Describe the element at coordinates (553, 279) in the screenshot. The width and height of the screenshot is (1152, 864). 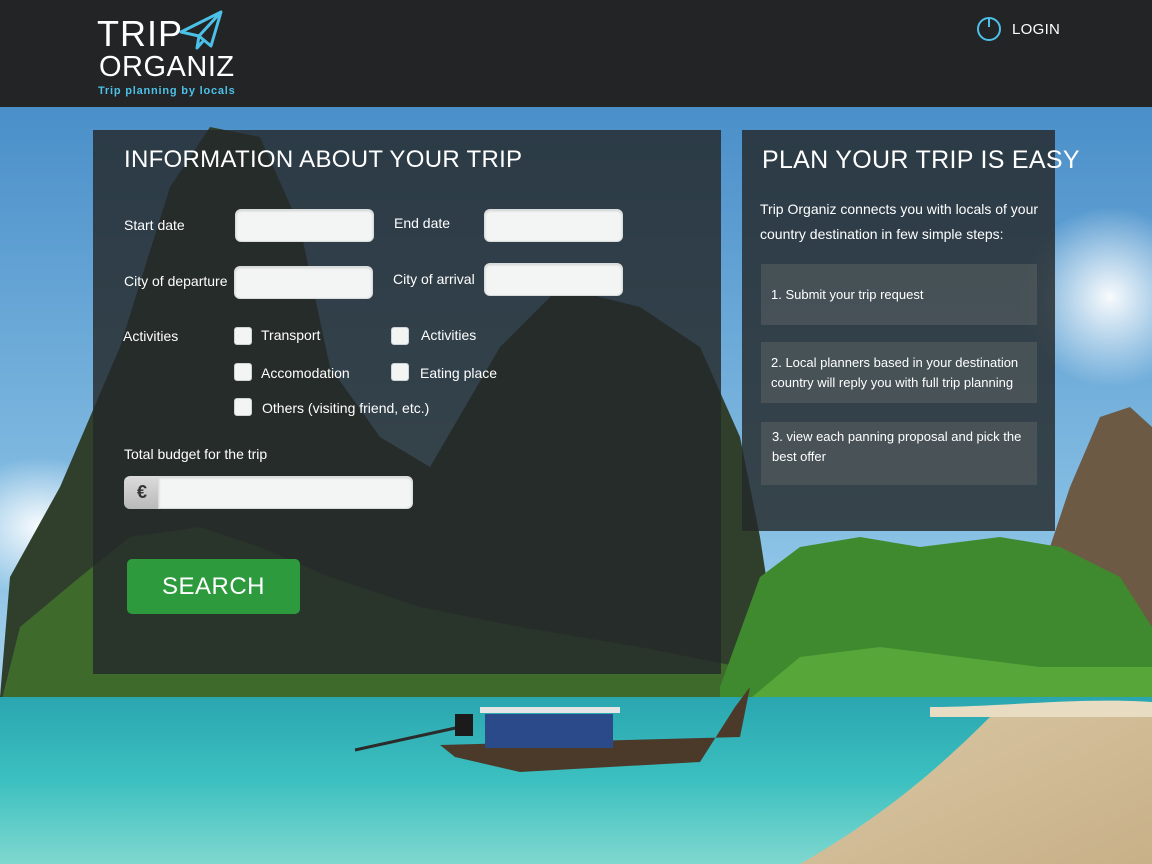
I see `city-arrival-input` at that location.